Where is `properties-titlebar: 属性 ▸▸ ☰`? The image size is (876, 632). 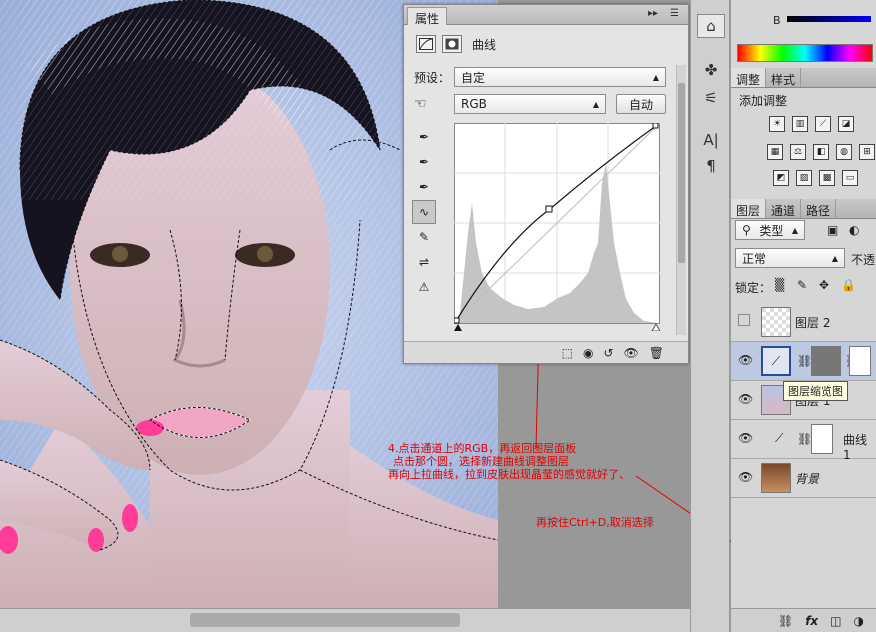 properties-titlebar: 属性 ▸▸ ☰ is located at coordinates (546, 15).